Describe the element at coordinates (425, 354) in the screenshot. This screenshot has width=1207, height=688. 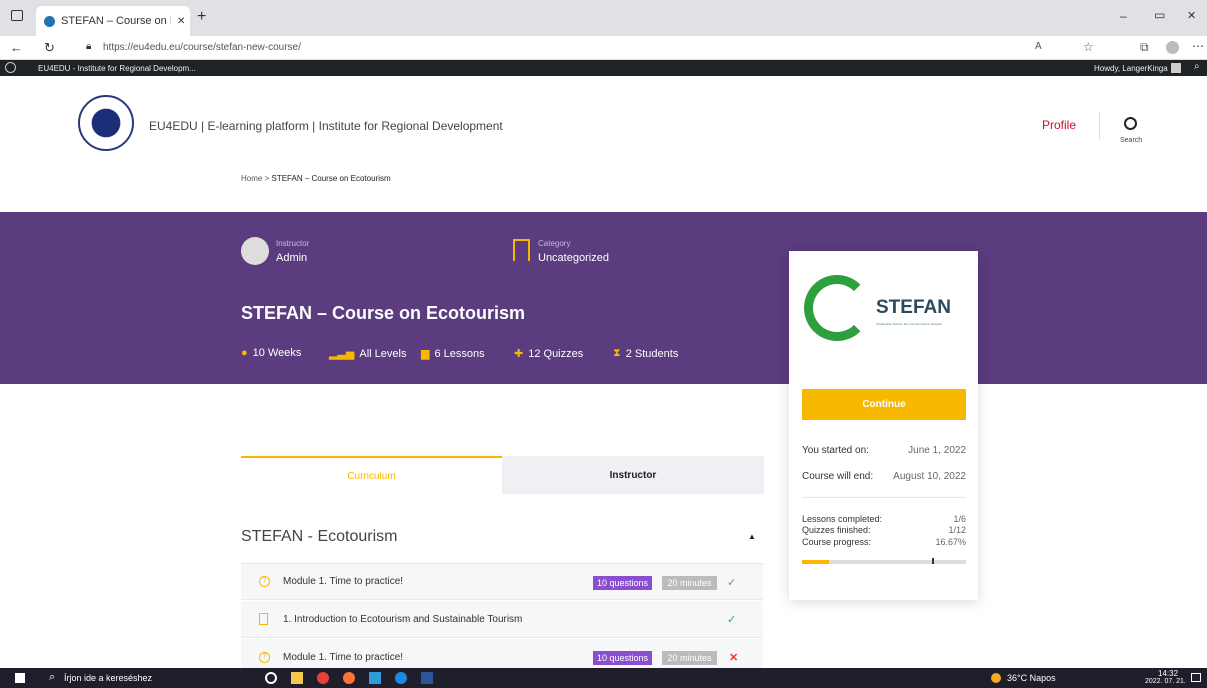
I see `lessons-icon: ▆` at that location.